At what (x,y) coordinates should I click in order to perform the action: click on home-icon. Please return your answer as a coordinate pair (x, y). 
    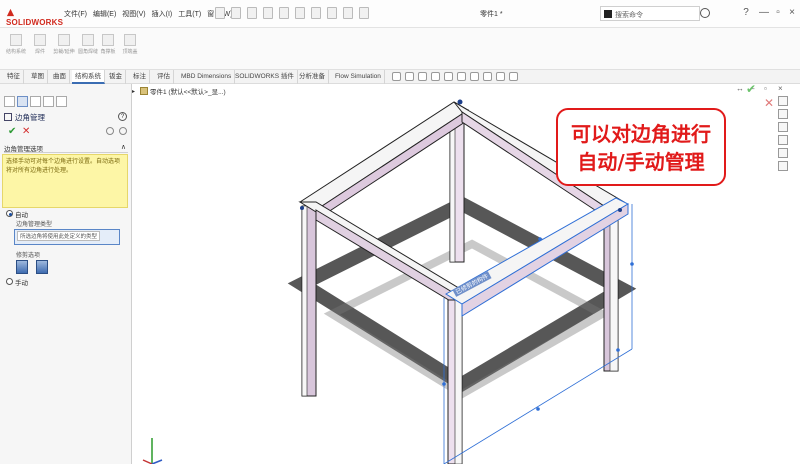
    Looking at the image, I should click on (220, 13).